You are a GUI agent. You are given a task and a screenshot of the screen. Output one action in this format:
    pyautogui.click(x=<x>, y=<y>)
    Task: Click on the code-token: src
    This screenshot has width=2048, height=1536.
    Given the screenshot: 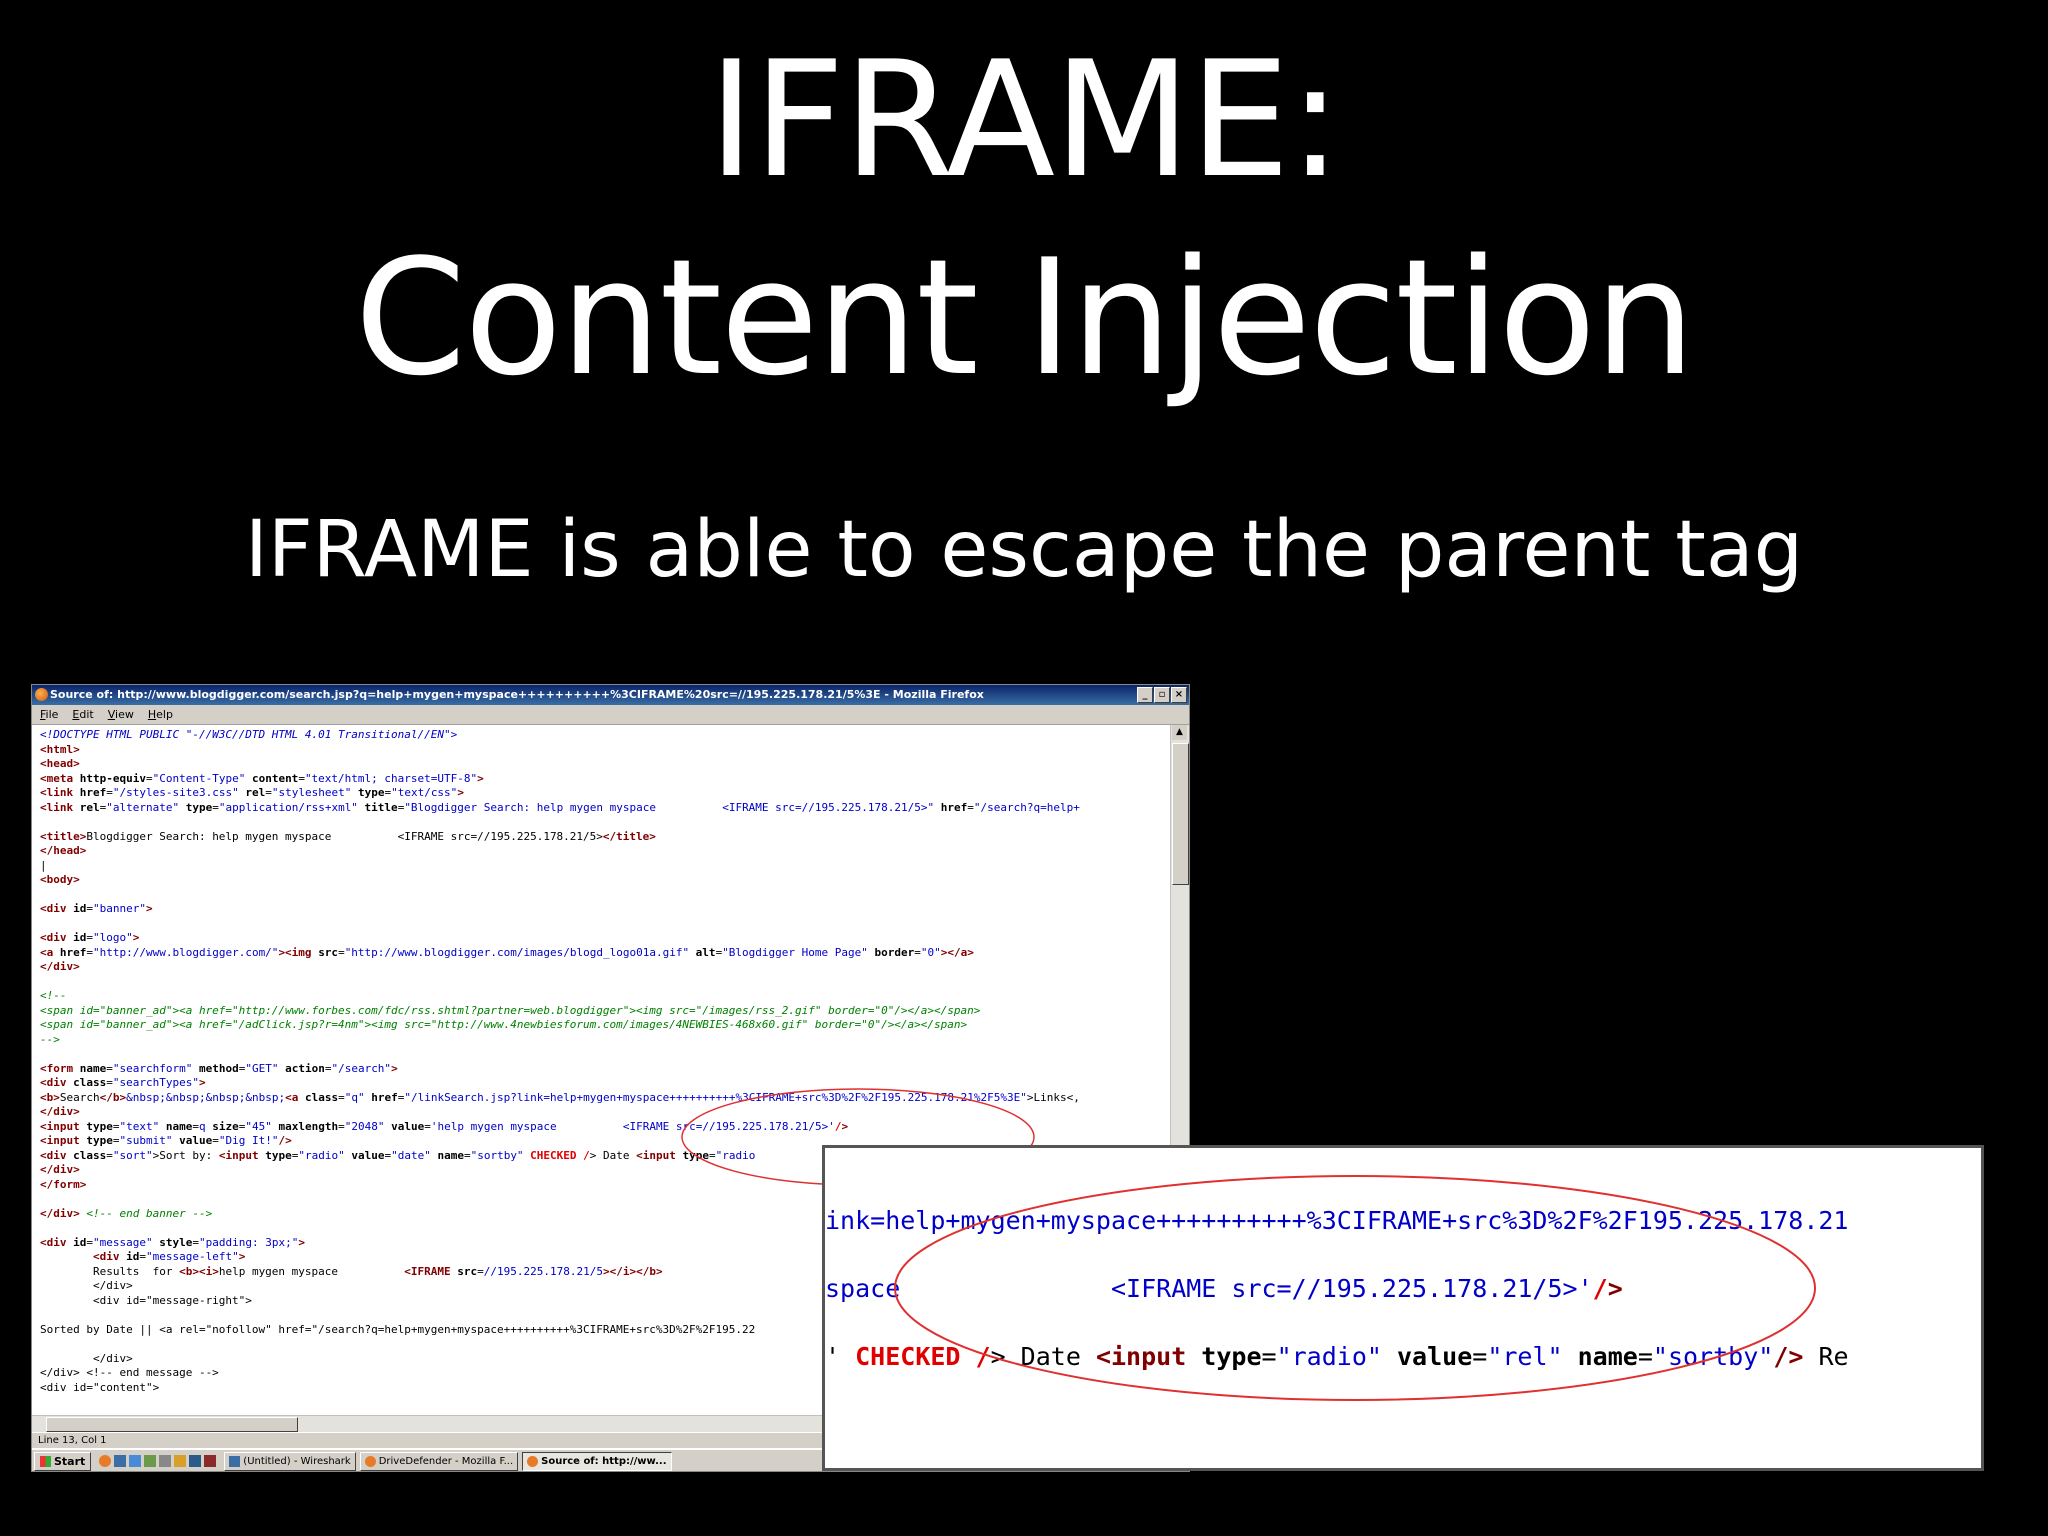 What is the action you would take?
    pyautogui.click(x=467, y=1271)
    